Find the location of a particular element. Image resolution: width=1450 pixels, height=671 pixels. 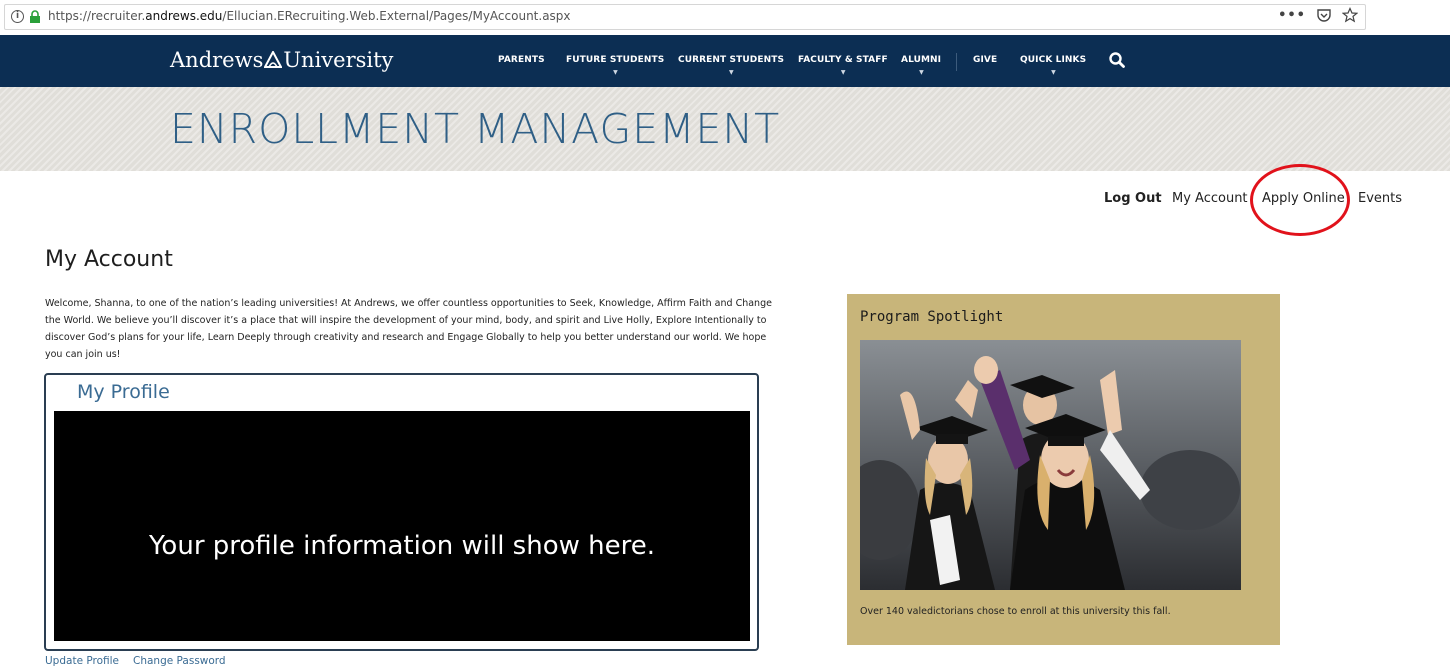

pocket-icon is located at coordinates (1324, 15).